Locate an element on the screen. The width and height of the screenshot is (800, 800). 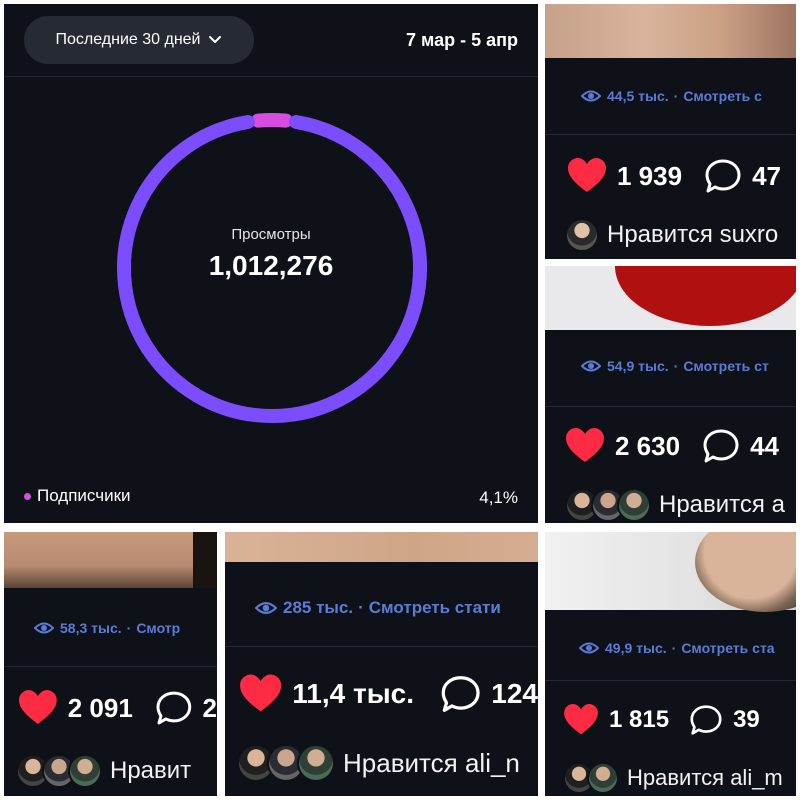
views-row: 44,5 тыс. · Смотреть с is located at coordinates (688, 96).